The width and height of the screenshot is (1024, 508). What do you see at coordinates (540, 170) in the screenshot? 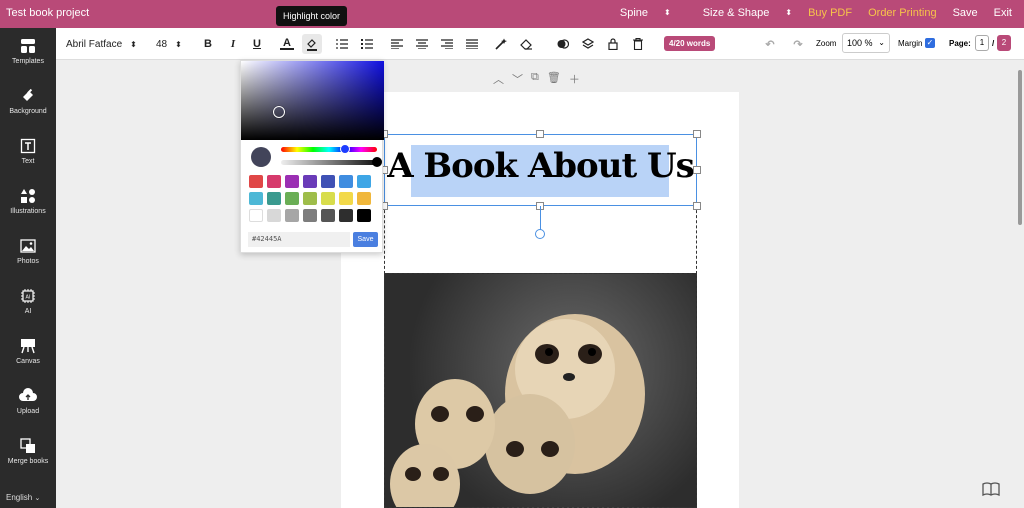
I see `selection-box` at bounding box center [540, 170].